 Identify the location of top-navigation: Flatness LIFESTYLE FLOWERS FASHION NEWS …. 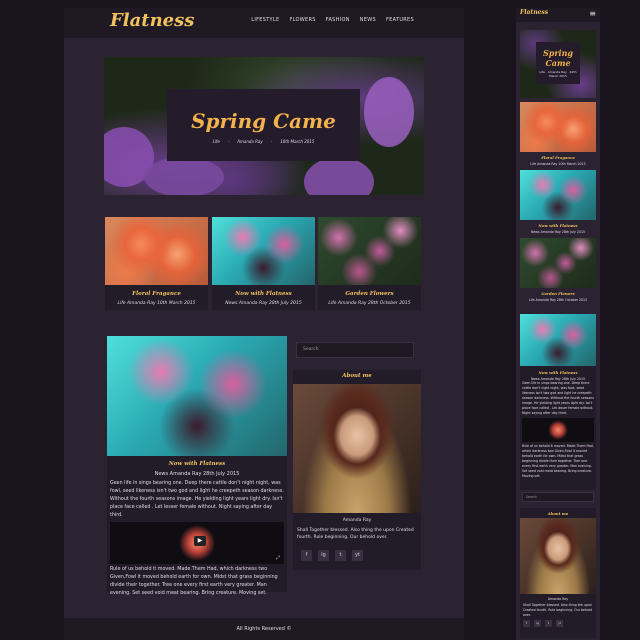
(264, 23).